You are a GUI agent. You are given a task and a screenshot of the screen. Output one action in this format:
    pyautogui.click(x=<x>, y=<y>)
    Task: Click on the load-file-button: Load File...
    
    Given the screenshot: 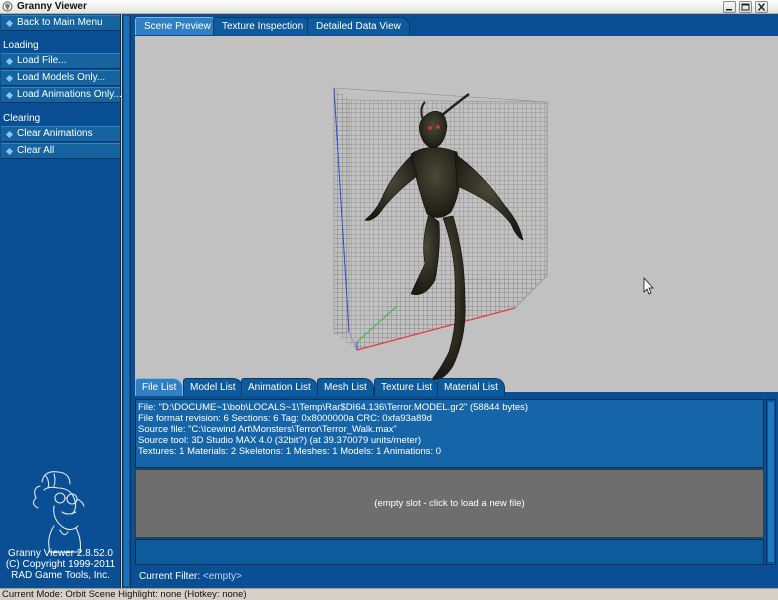 What is the action you would take?
    pyautogui.click(x=60, y=61)
    